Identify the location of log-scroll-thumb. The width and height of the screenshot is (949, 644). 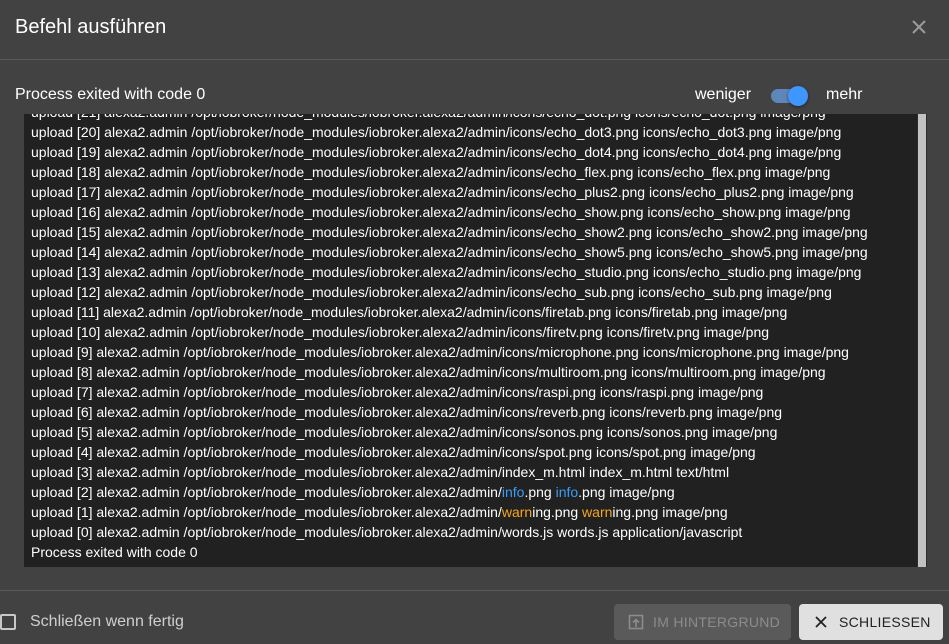
(922, 340).